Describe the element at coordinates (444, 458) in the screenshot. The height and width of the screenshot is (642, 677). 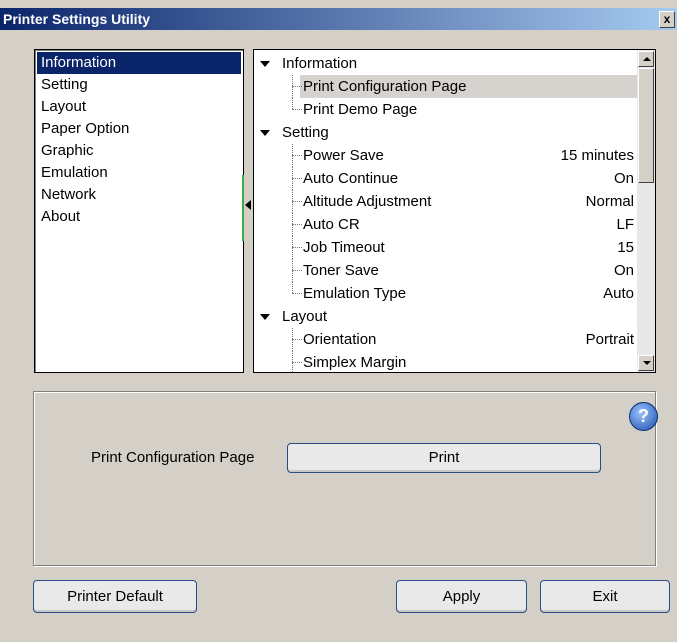
I see `print-button: Print` at that location.